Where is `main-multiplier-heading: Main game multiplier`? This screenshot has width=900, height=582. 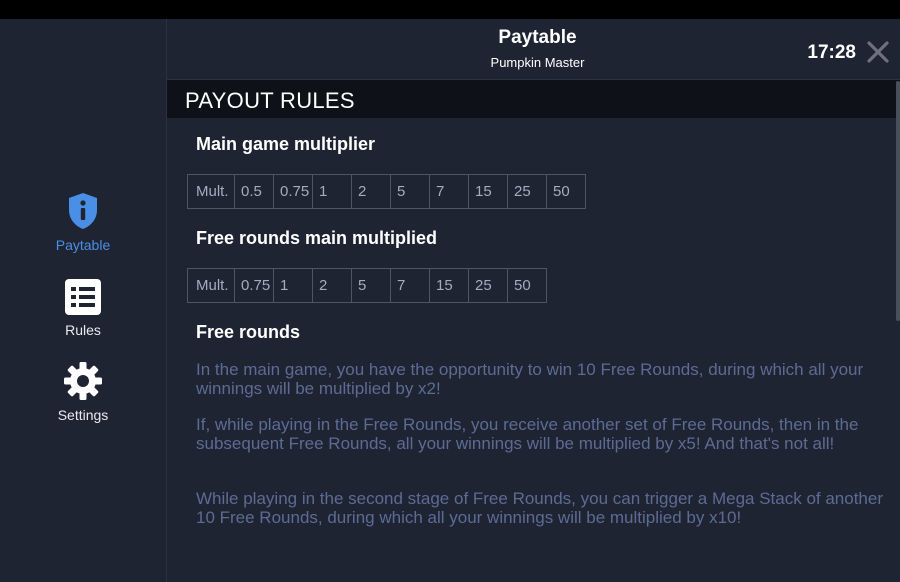
main-multiplier-heading: Main game multiplier is located at coordinates (286, 144).